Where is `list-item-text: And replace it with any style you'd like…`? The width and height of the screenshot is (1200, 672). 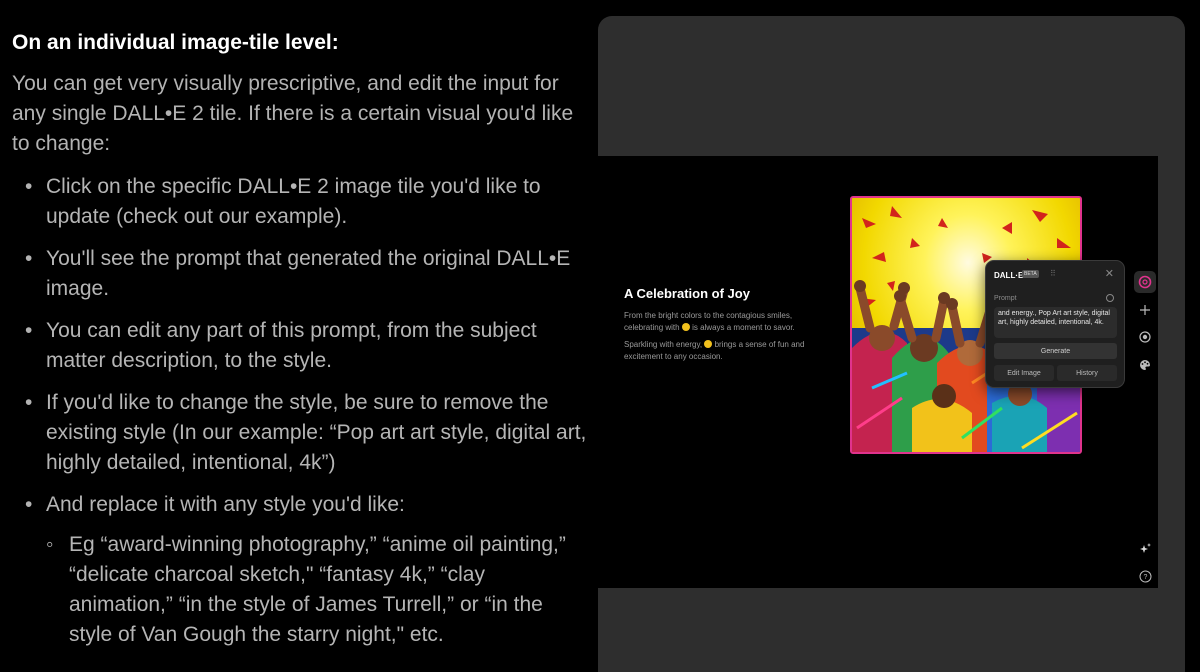
list-item-text: And replace it with any style you'd like… is located at coordinates (225, 504).